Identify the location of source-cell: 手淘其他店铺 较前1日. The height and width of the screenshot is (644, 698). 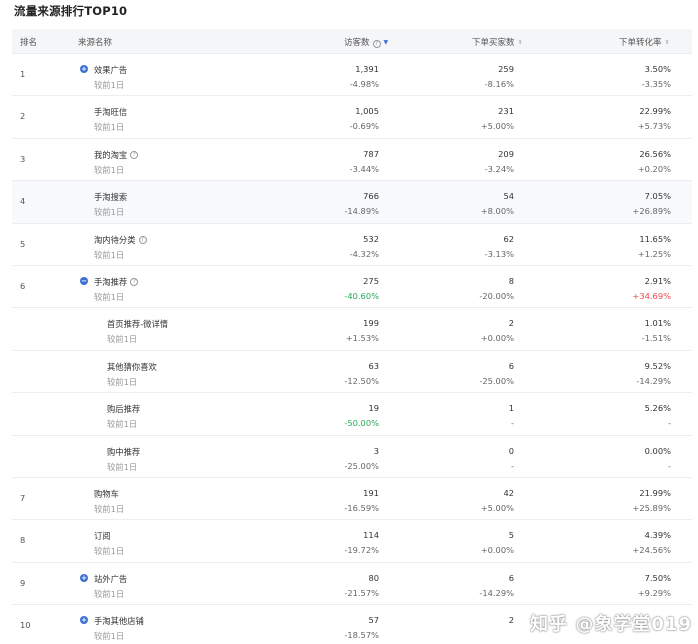
(119, 628).